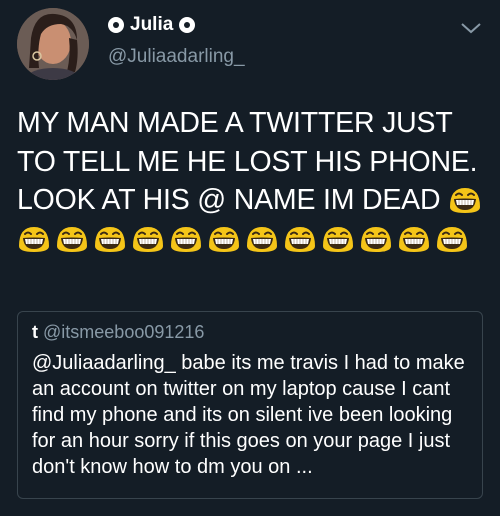  What do you see at coordinates (124, 332) in the screenshot?
I see `quoted-author-handle: @itsmeeboo091216` at bounding box center [124, 332].